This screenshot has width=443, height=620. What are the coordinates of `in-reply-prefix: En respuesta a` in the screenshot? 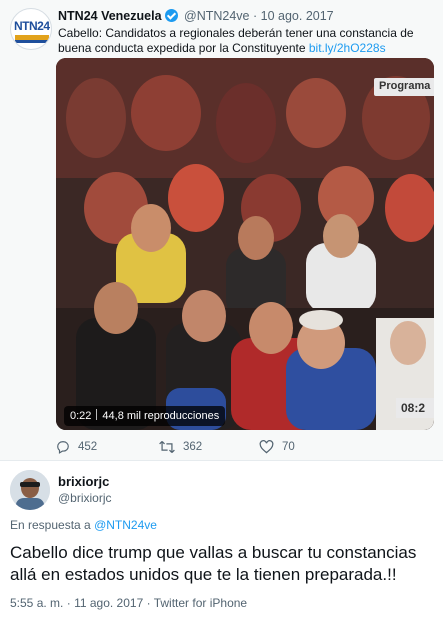 It's located at (50, 525).